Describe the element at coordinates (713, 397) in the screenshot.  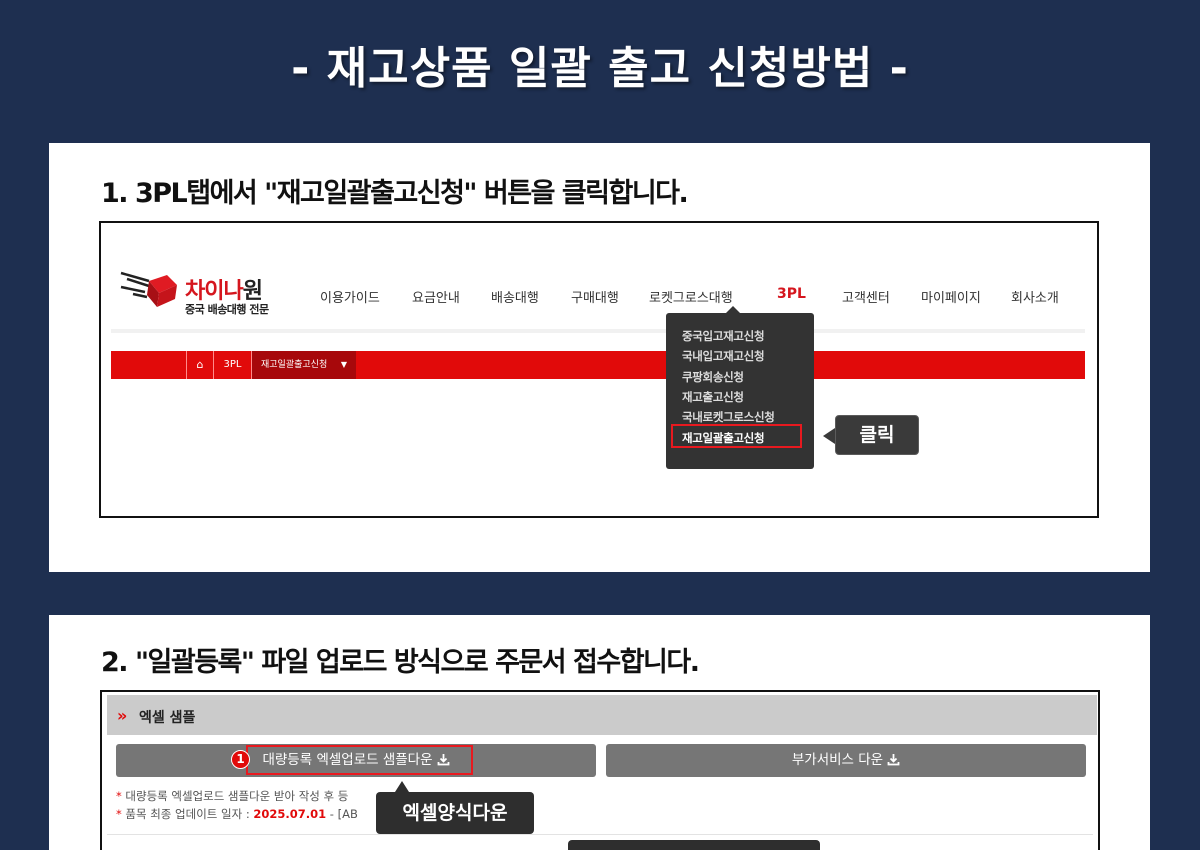
I see `menu-item-stock-out: 재고출고신청` at that location.